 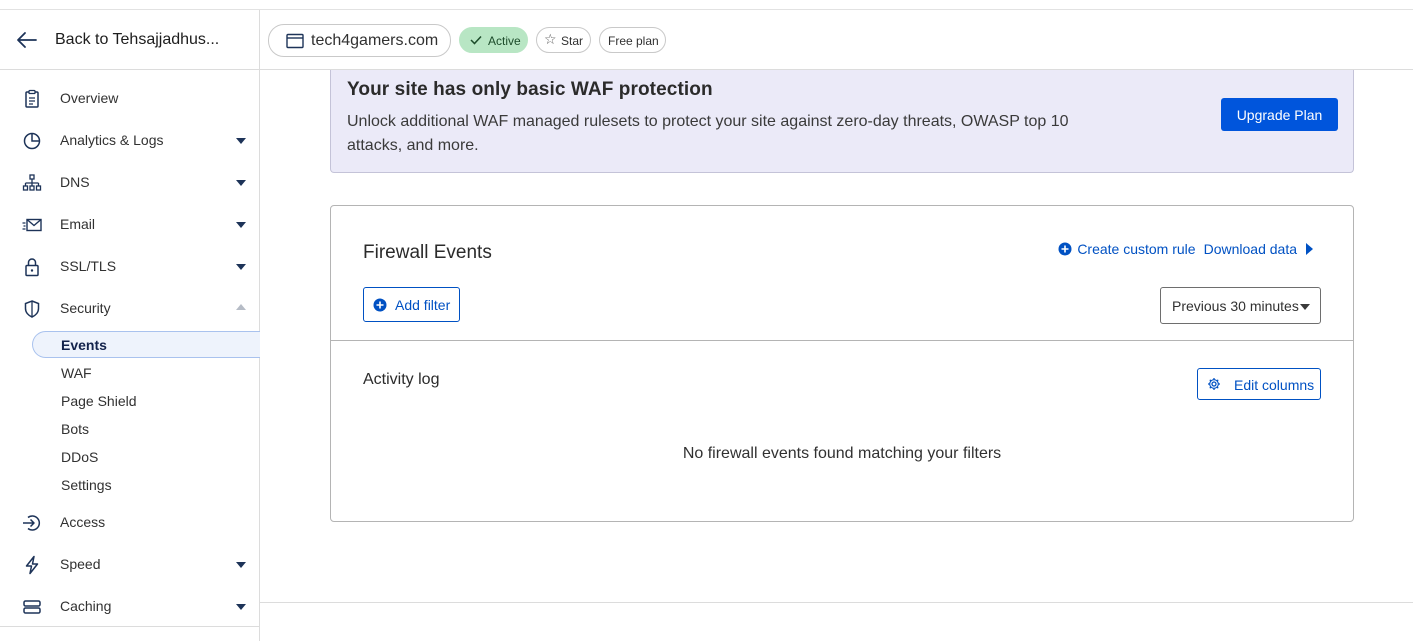 What do you see at coordinates (83, 522) in the screenshot?
I see `sidebar-item-label: Access` at bounding box center [83, 522].